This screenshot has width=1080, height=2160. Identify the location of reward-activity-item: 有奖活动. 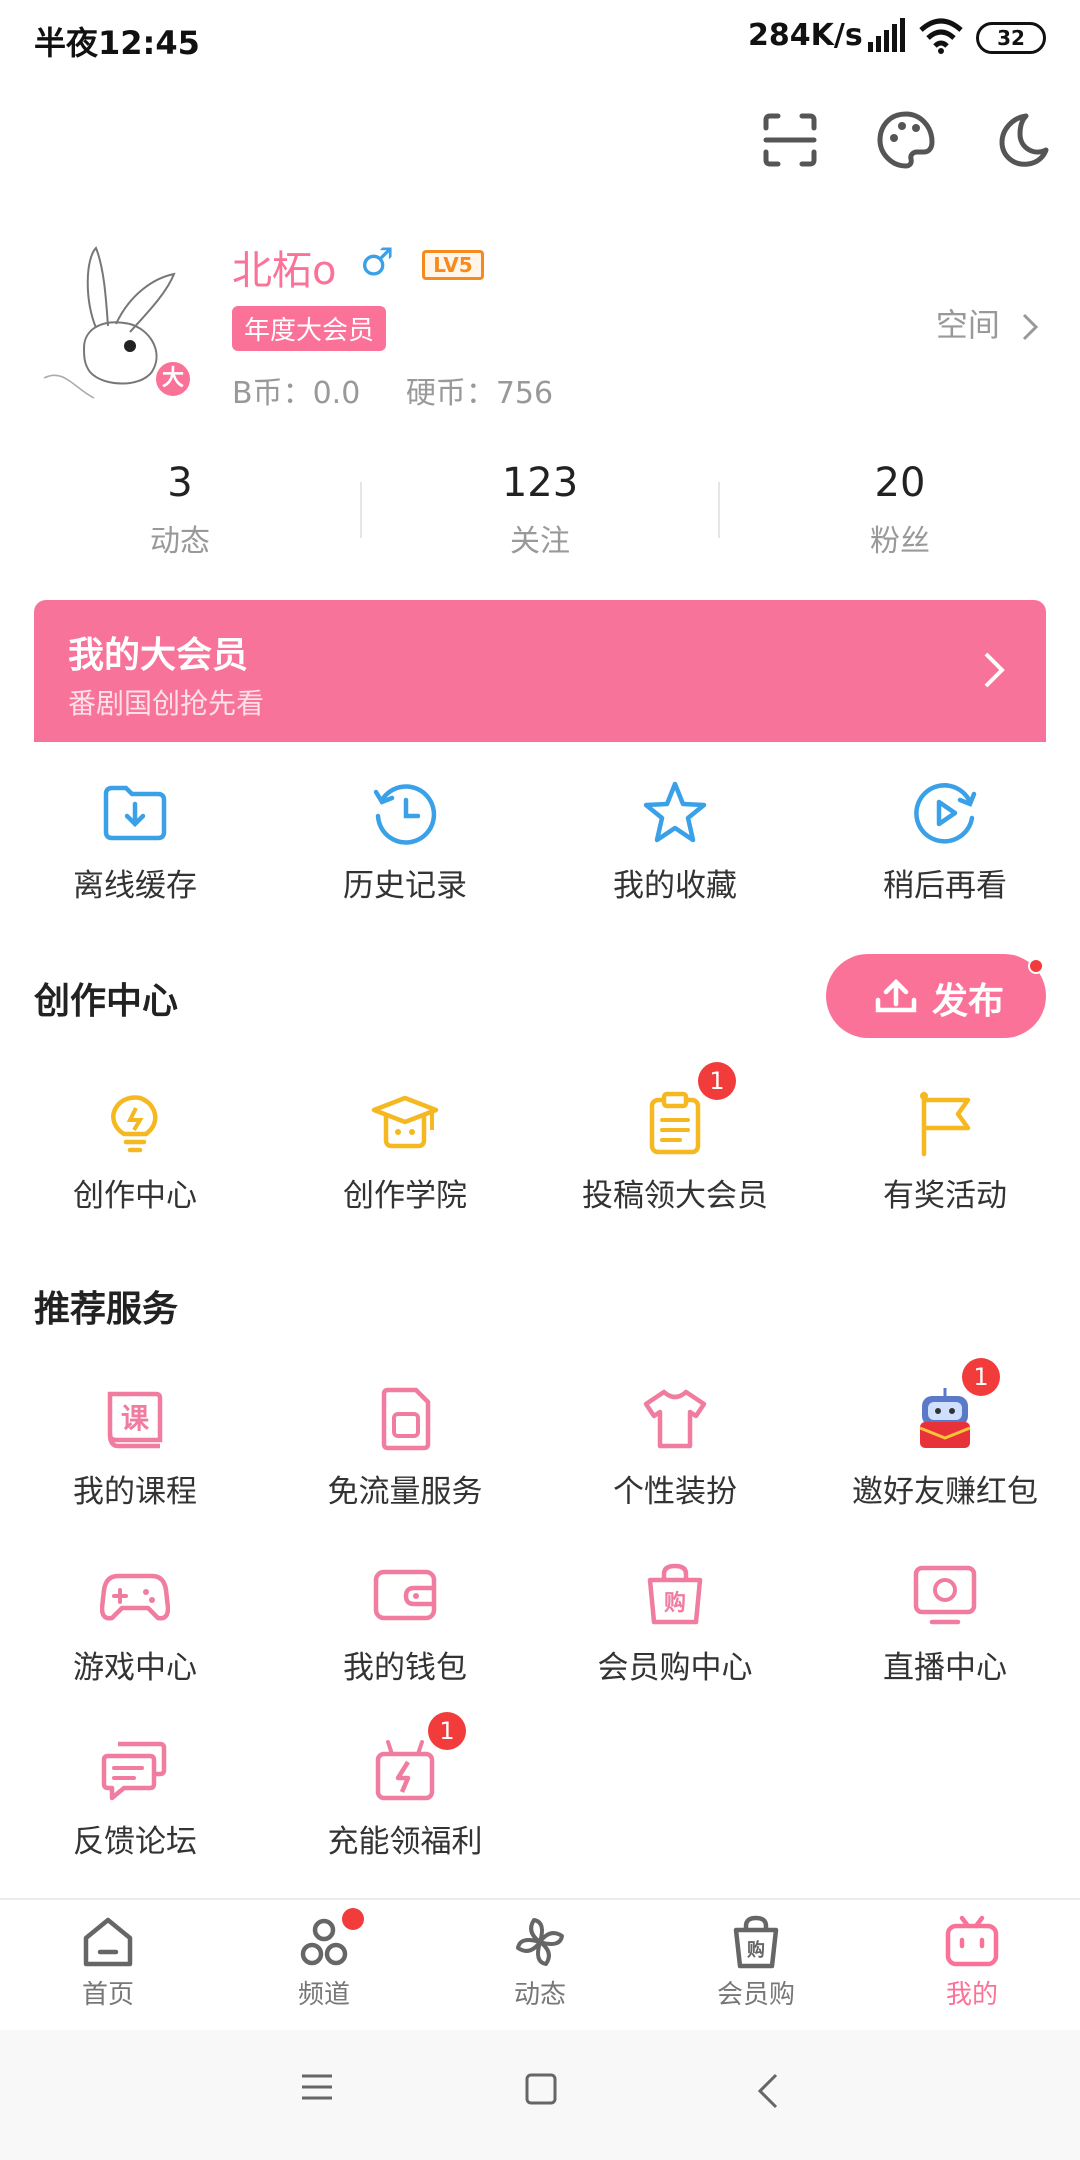
(945, 1151).